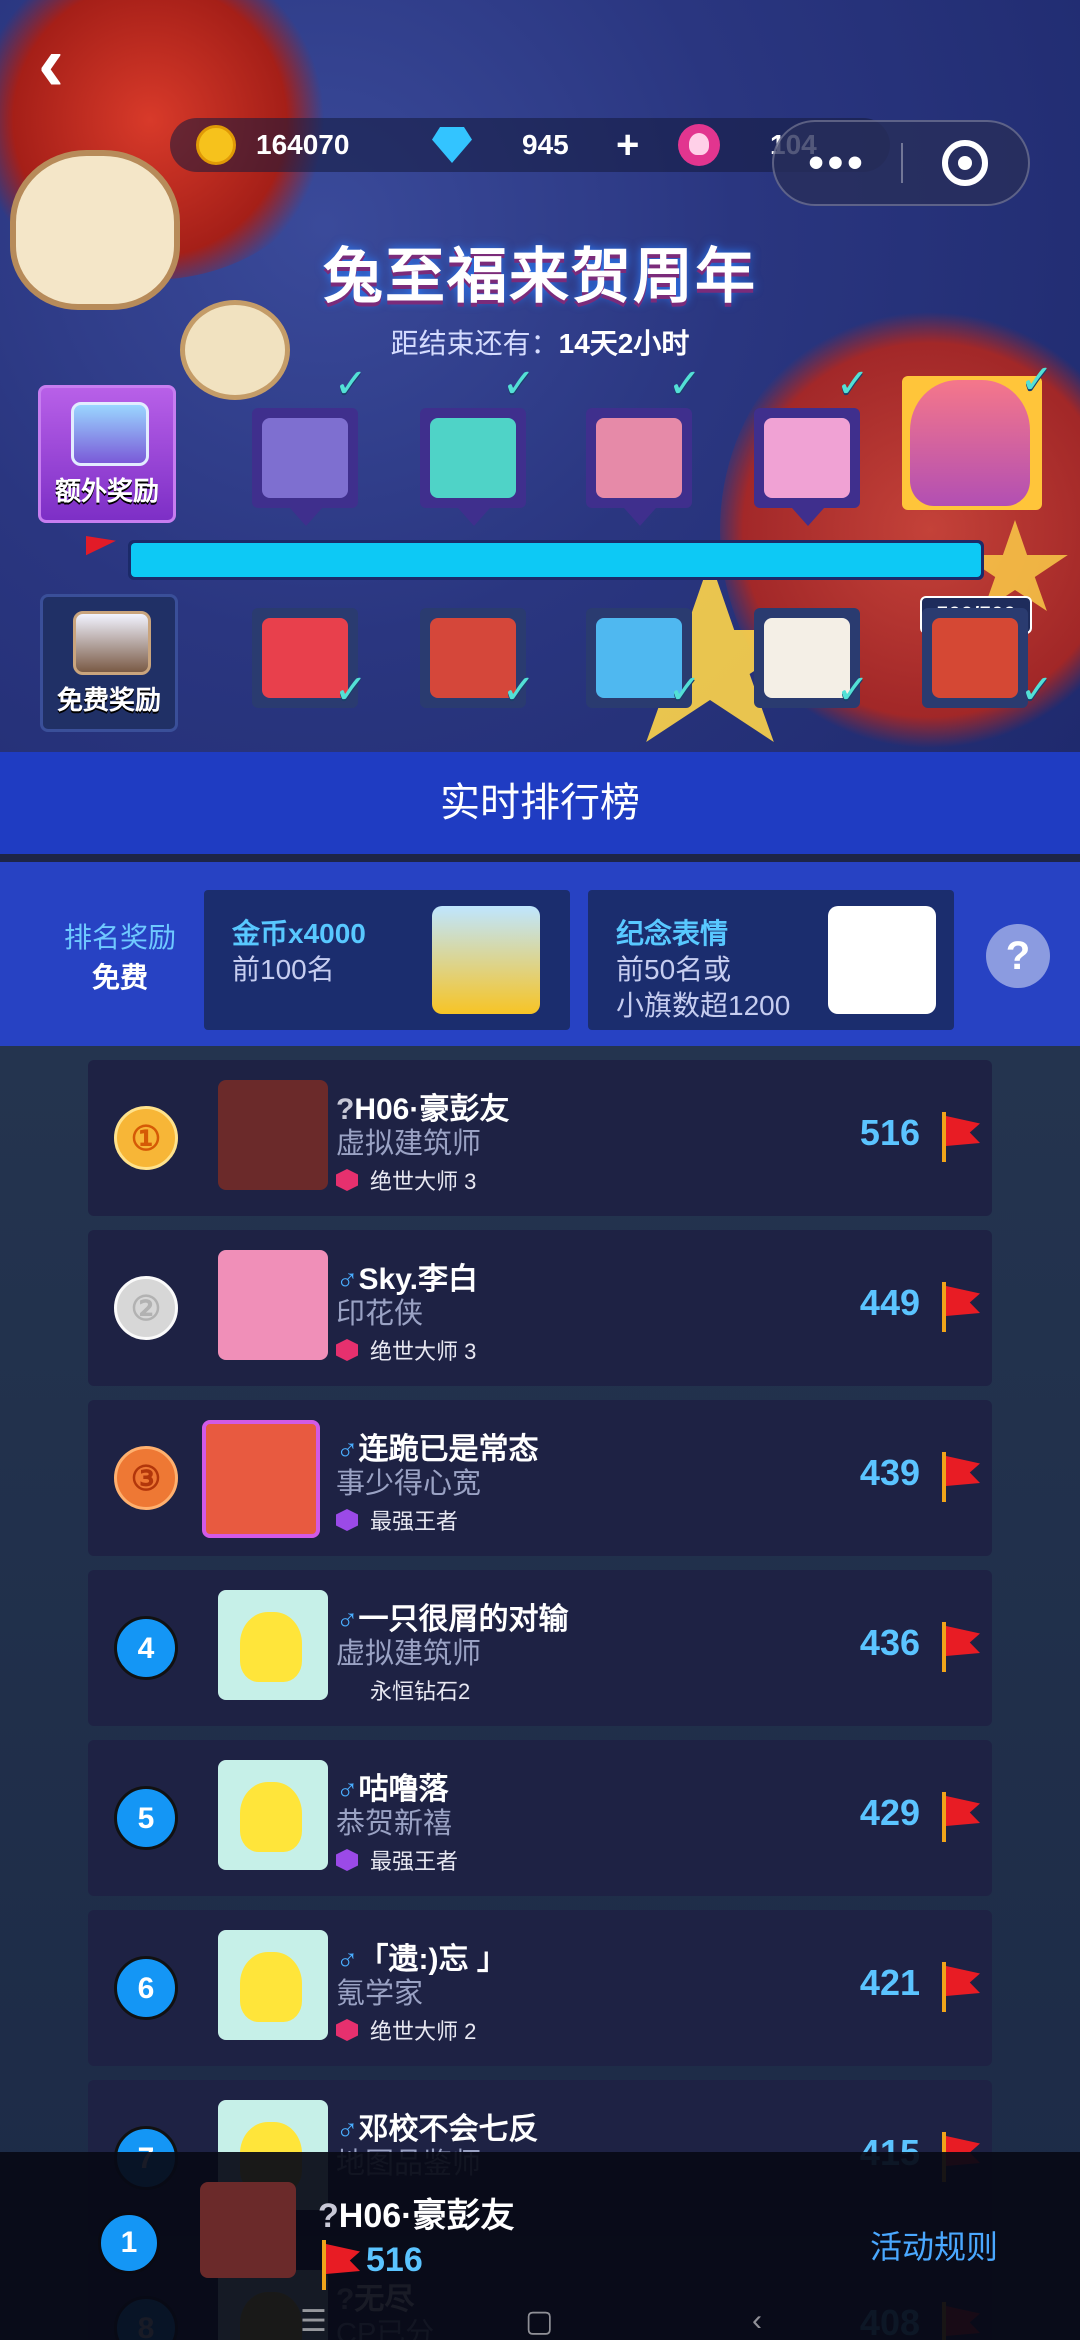 This screenshot has width=1080, height=2340. I want to click on player-title: 虚拟建筑师, so click(409, 1144).